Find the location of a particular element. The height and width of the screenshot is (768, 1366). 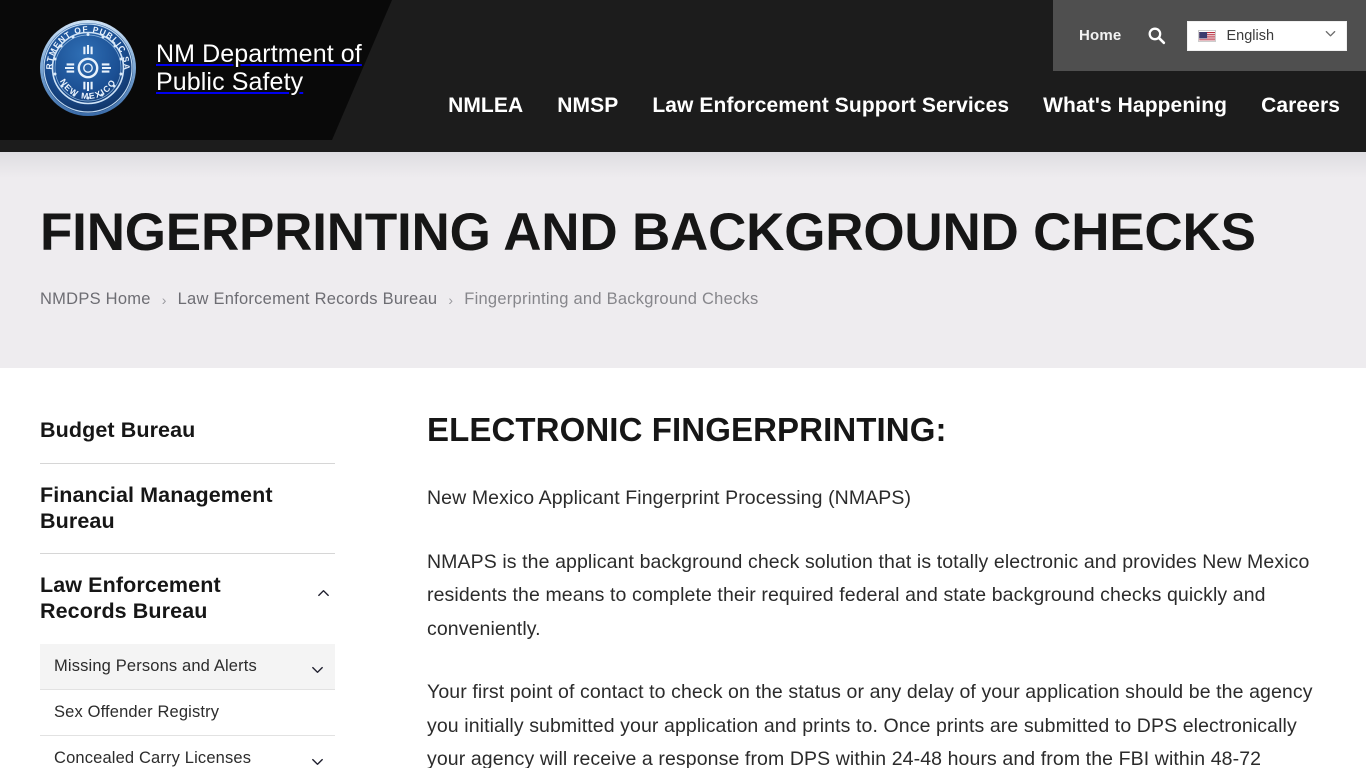

sidebar-subitem-concealed-carry-licenses: Concealed Carry Licenses is located at coordinates (187, 752).